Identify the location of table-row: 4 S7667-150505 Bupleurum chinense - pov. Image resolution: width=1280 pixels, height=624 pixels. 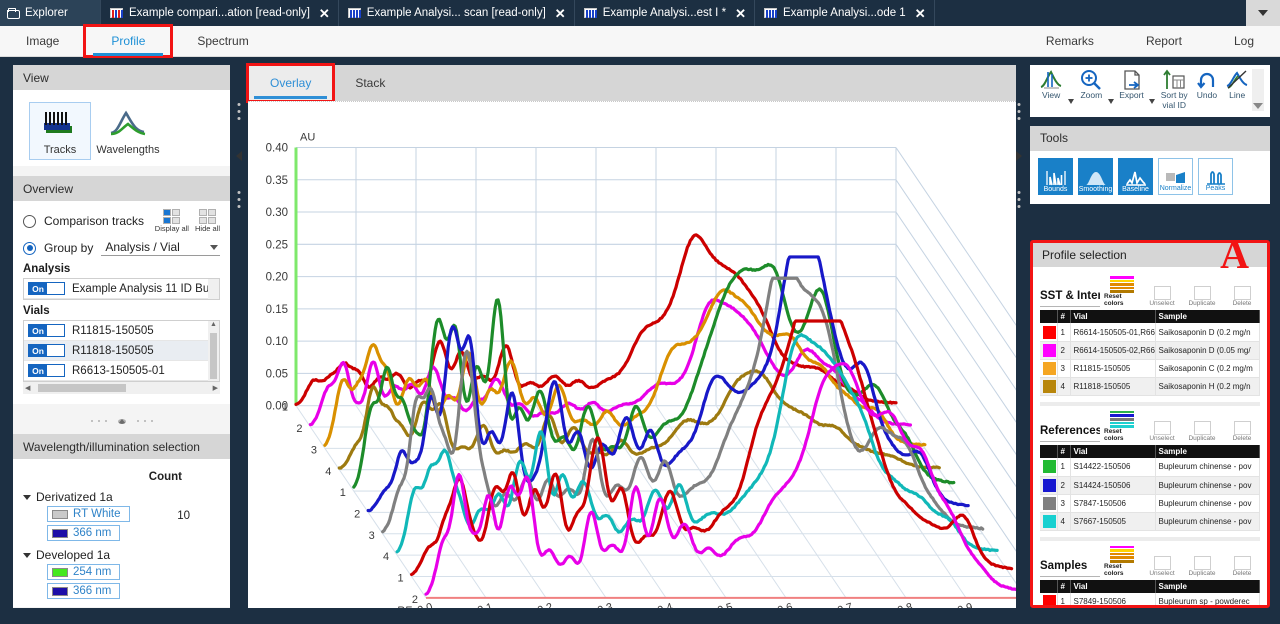
(1150, 521).